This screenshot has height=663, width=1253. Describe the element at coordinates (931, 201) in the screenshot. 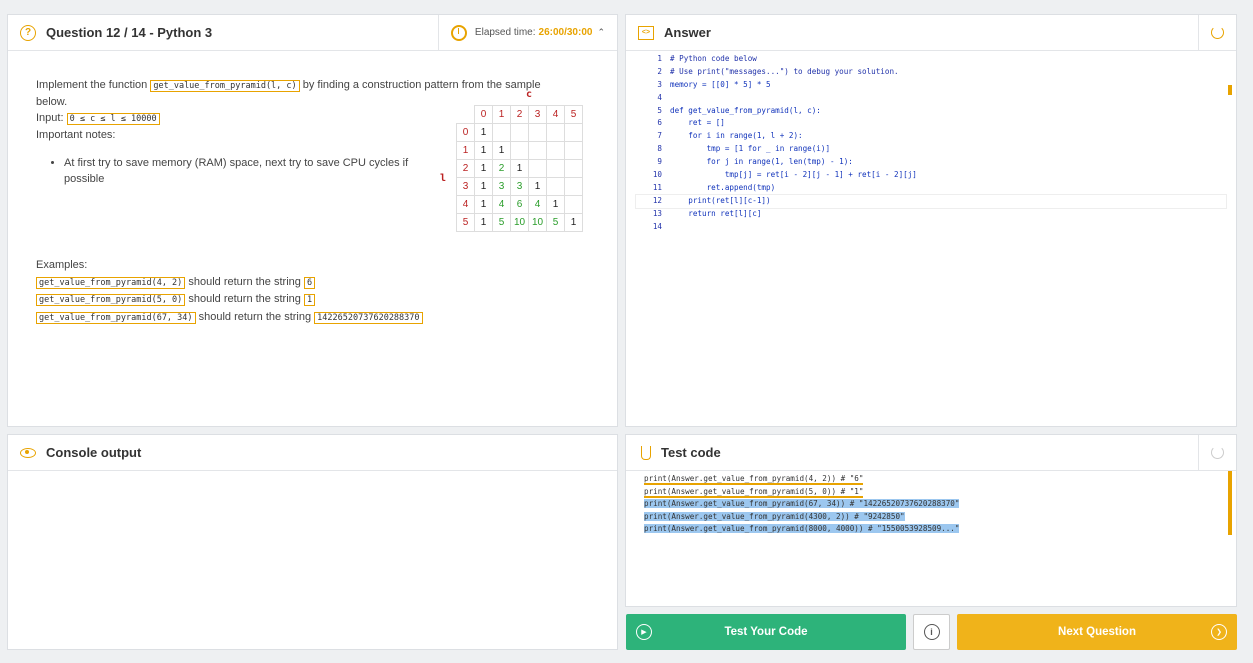

I see `code-line: 12 print(ret[l][c-1])` at that location.